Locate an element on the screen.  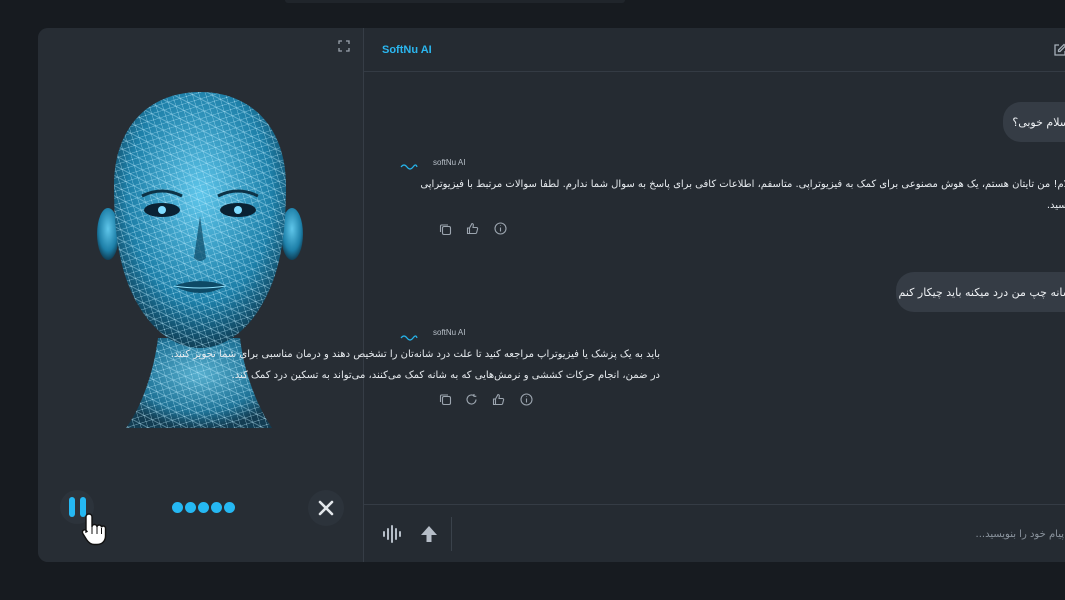
expand-icon is located at coordinates (344, 46).